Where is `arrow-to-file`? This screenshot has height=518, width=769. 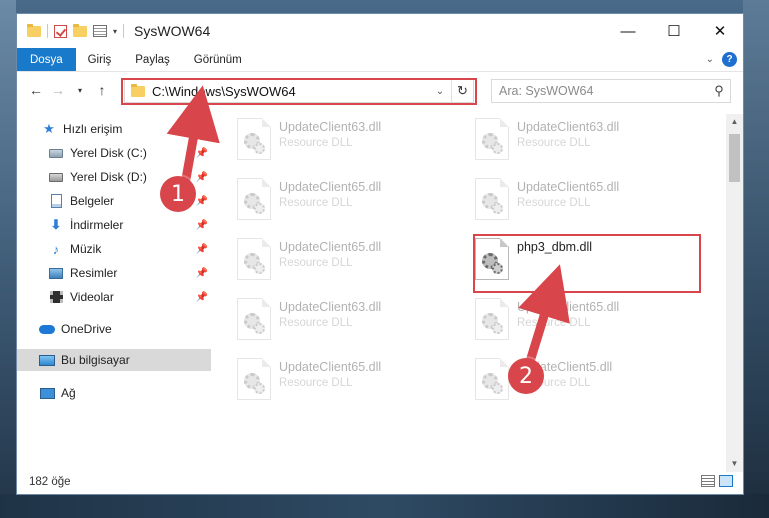
arrow-to-file is located at coordinates (544, 318).